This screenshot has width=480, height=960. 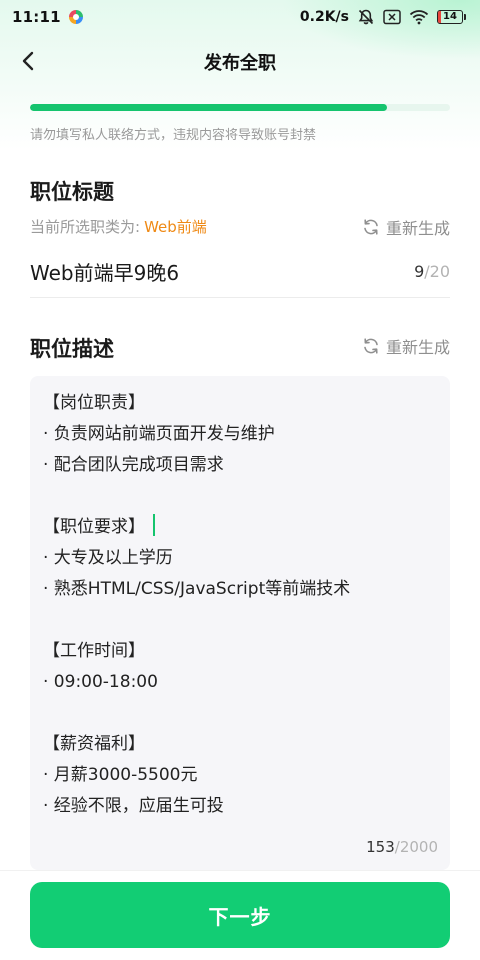 I want to click on desc-line: 【工作时间】, so click(x=239, y=651).